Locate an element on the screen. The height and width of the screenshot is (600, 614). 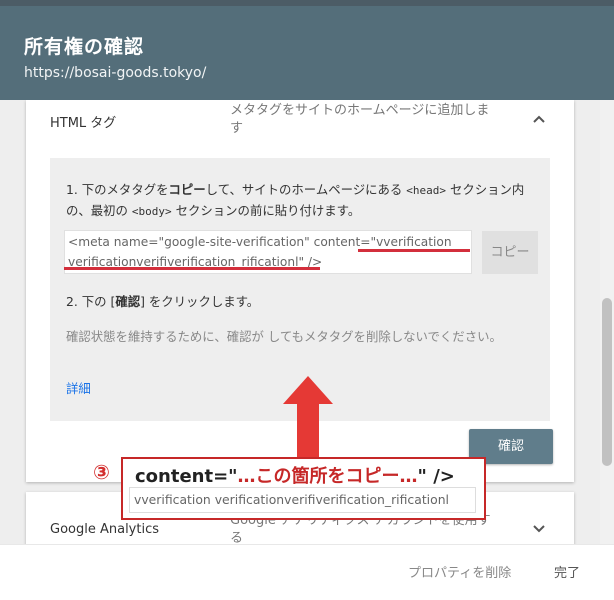
html-tag-description: メタタグをサイトのホームページに追加します is located at coordinates (360, 119).